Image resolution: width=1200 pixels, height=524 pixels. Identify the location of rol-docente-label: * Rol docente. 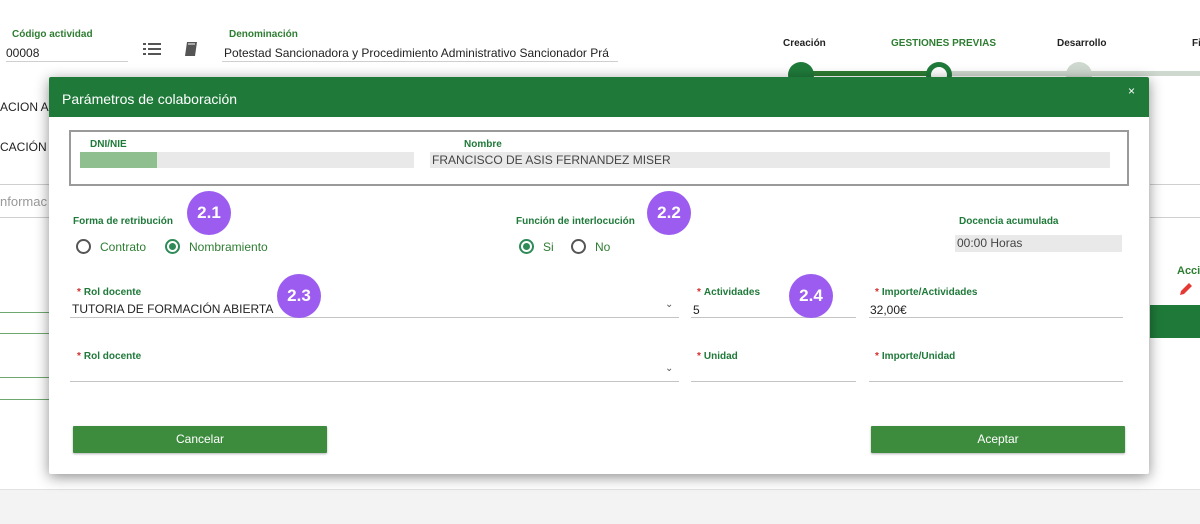
(109, 292).